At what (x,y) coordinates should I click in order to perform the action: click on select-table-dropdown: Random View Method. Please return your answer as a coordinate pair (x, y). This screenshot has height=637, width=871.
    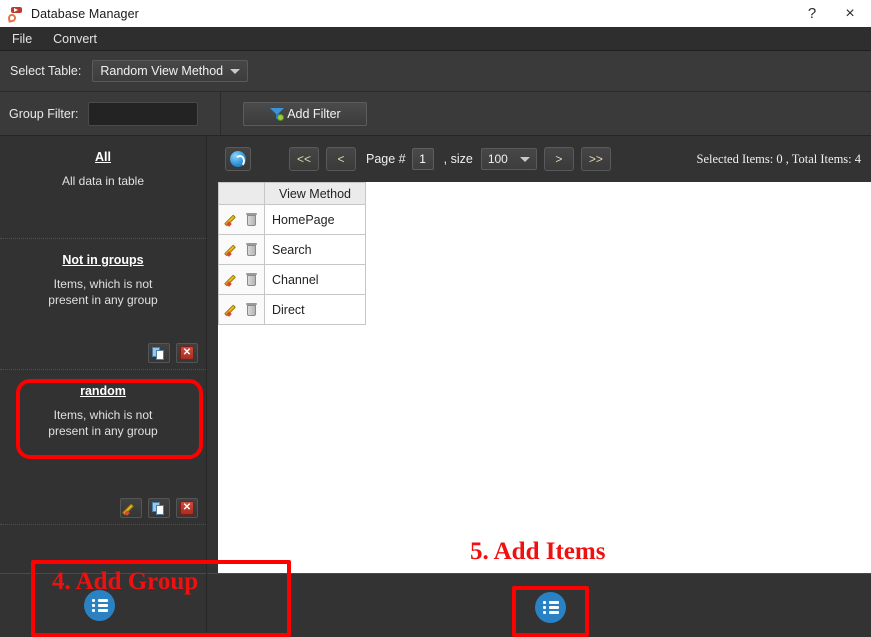
    Looking at the image, I should click on (170, 71).